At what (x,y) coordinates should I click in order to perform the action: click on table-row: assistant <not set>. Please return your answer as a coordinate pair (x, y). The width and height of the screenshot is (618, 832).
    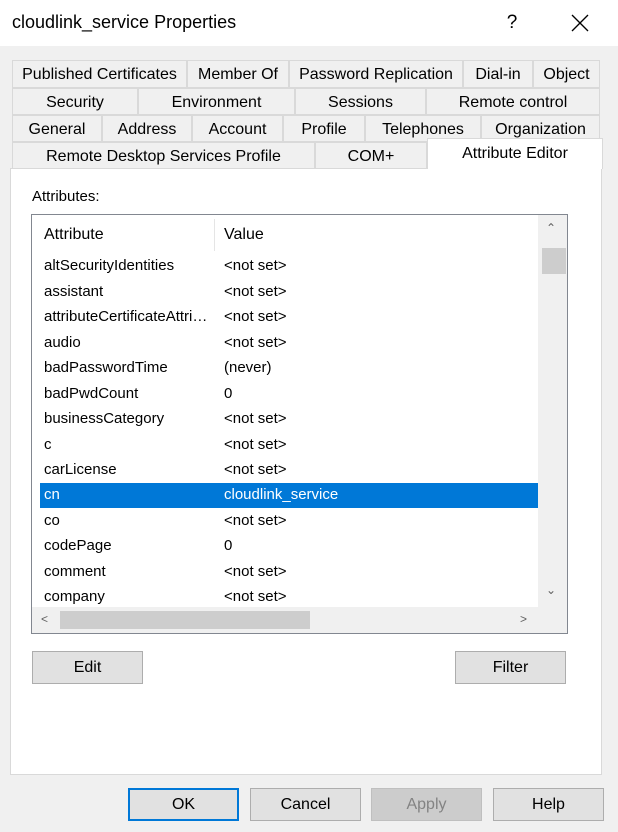
    Looking at the image, I should click on (290, 292).